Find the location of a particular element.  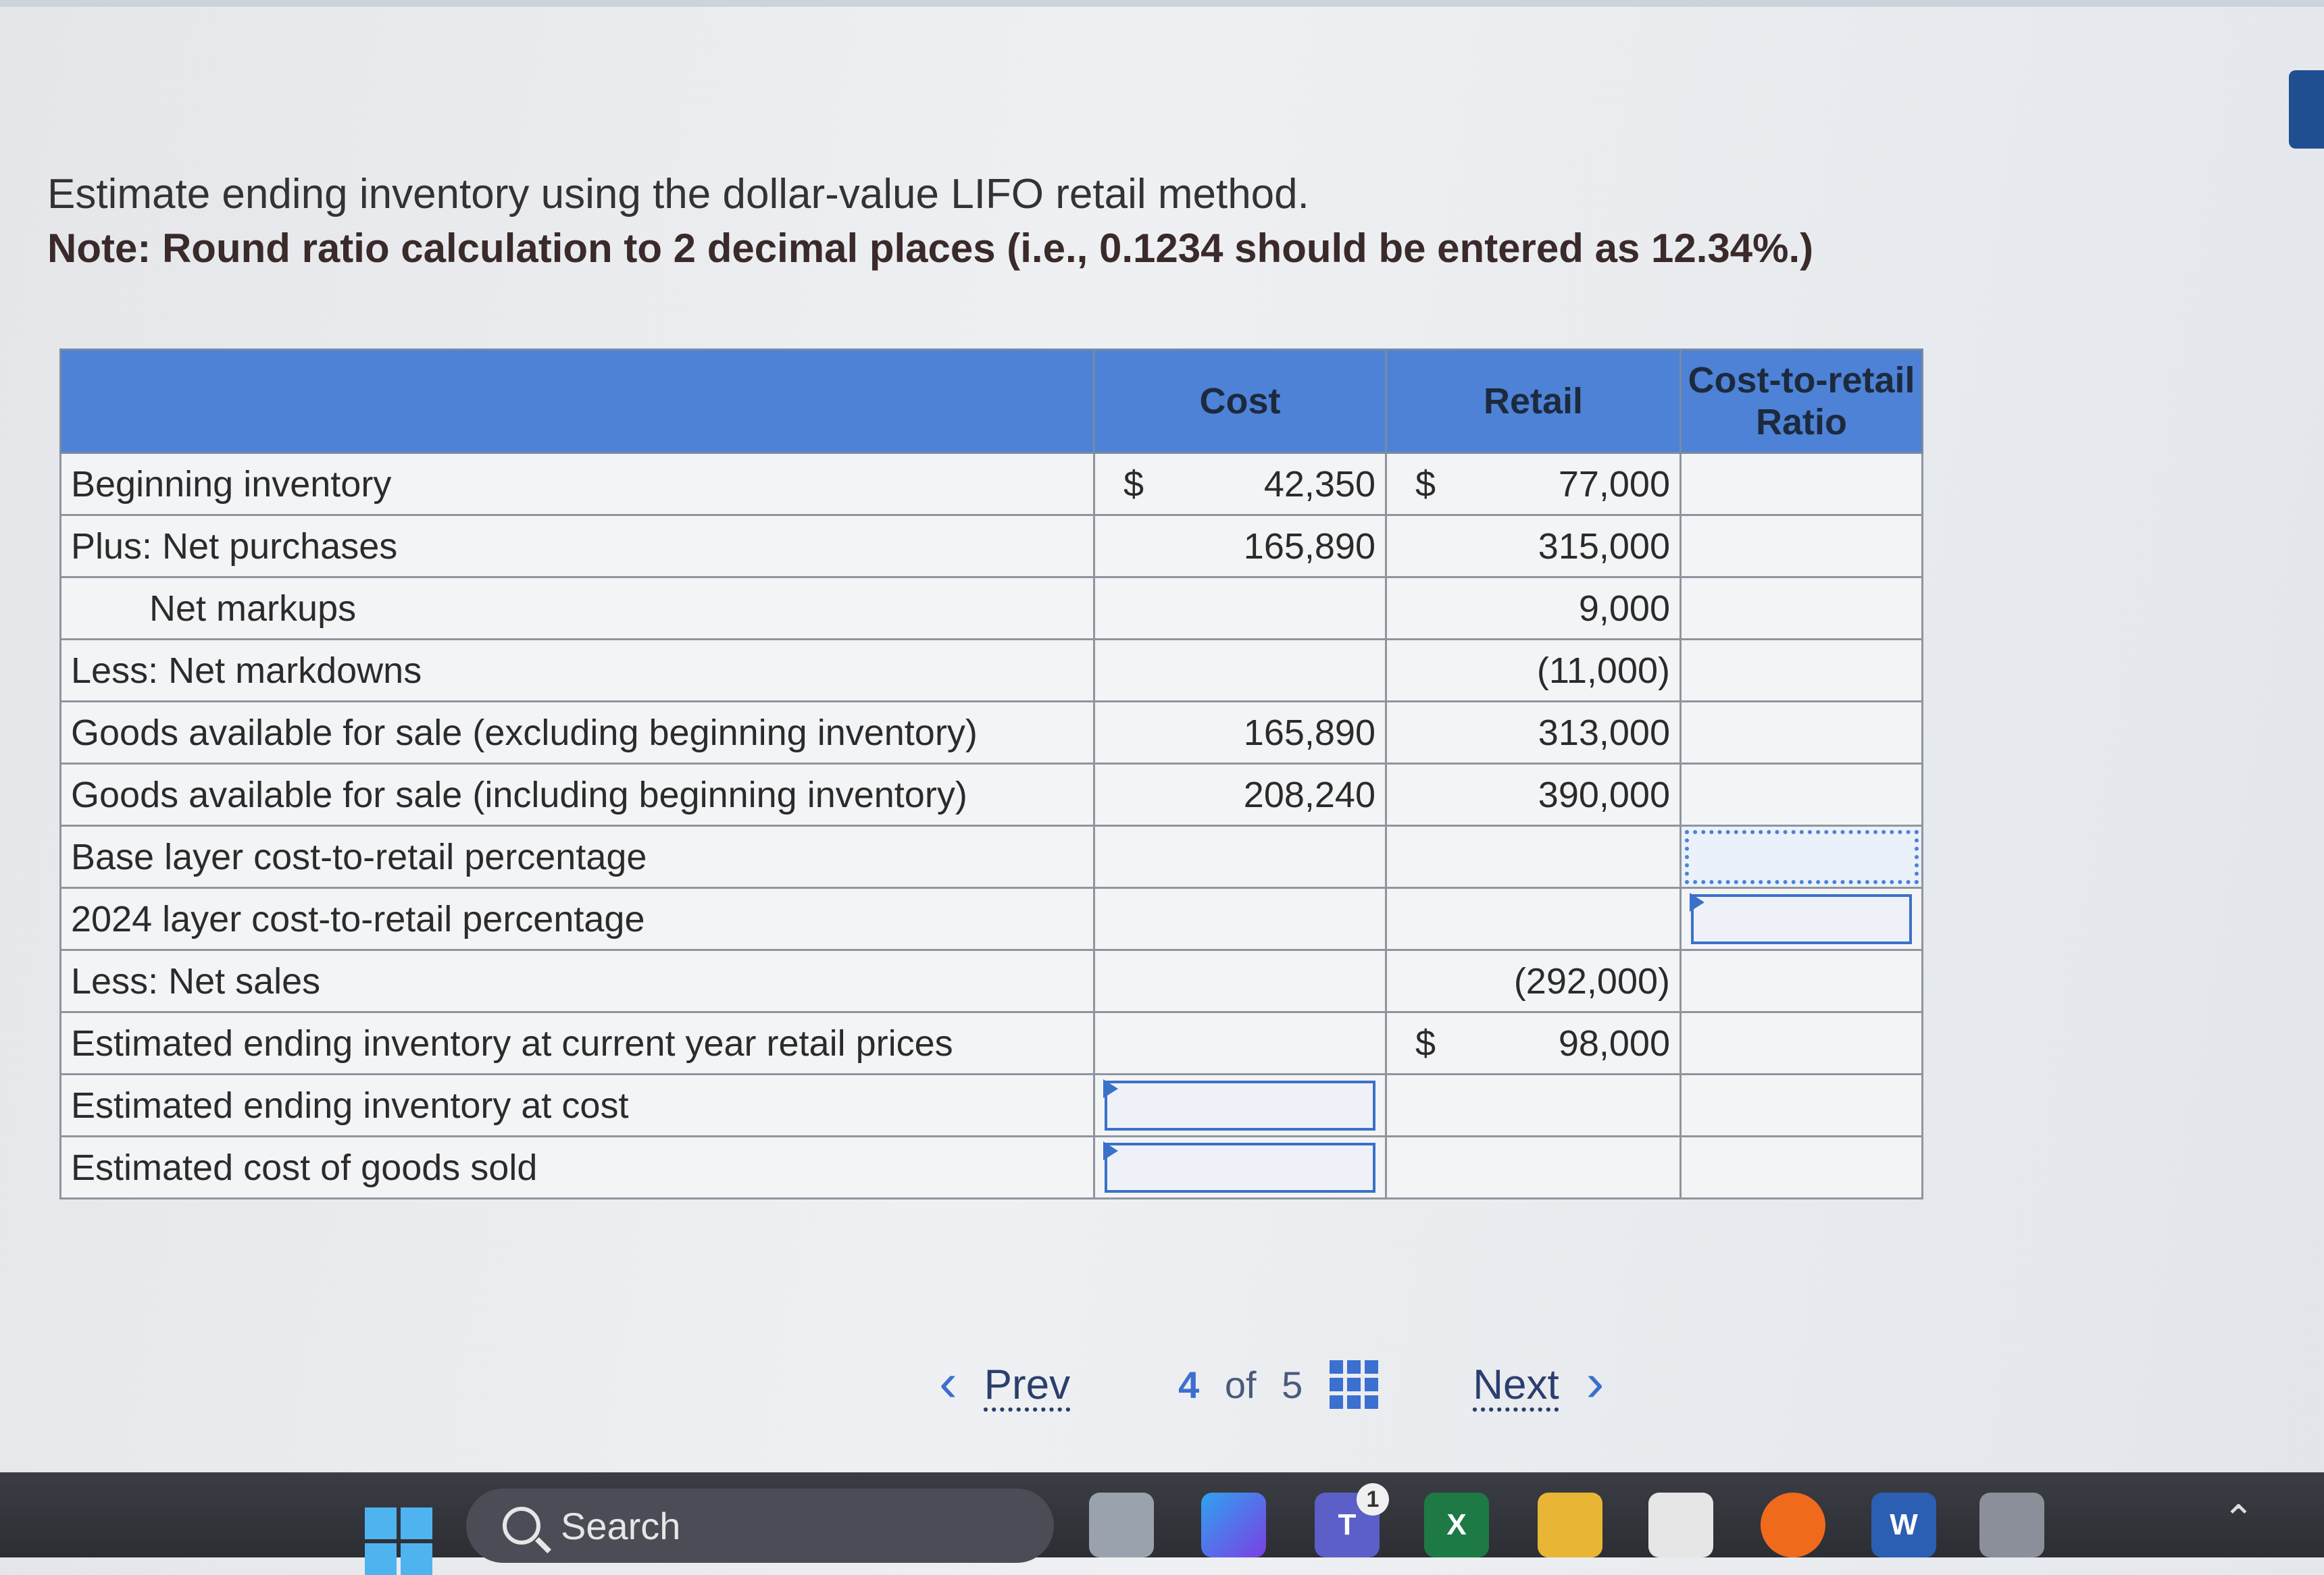

retail-value: 98,000 is located at coordinates (1614, 1043).